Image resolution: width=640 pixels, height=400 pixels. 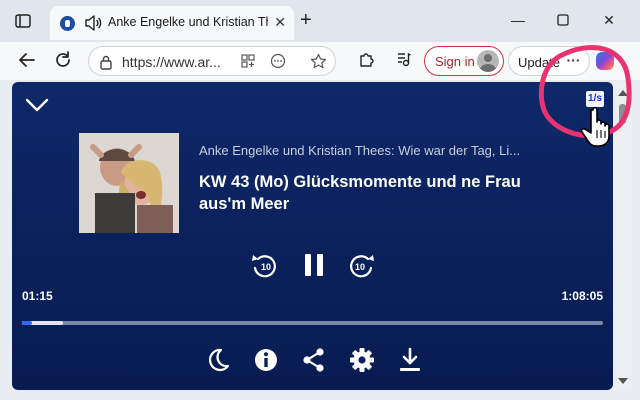 What do you see at coordinates (563, 20) in the screenshot?
I see `maximize-icon` at bounding box center [563, 20].